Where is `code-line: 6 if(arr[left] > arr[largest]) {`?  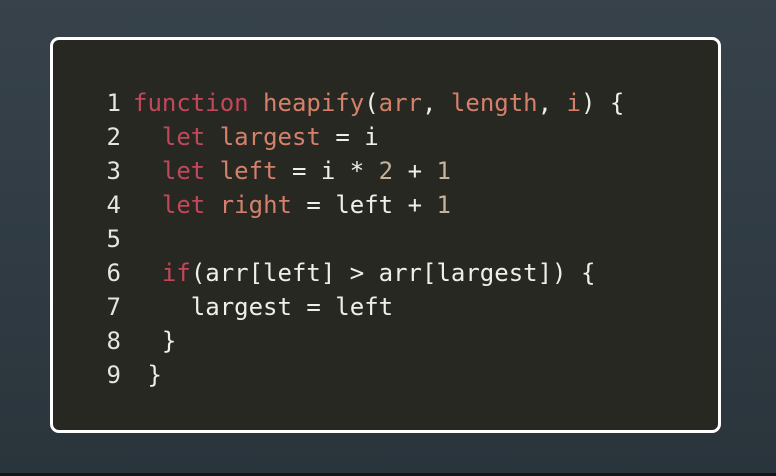 code-line: 6 if(arr[left] > arr[largest]) { is located at coordinates (385, 273).